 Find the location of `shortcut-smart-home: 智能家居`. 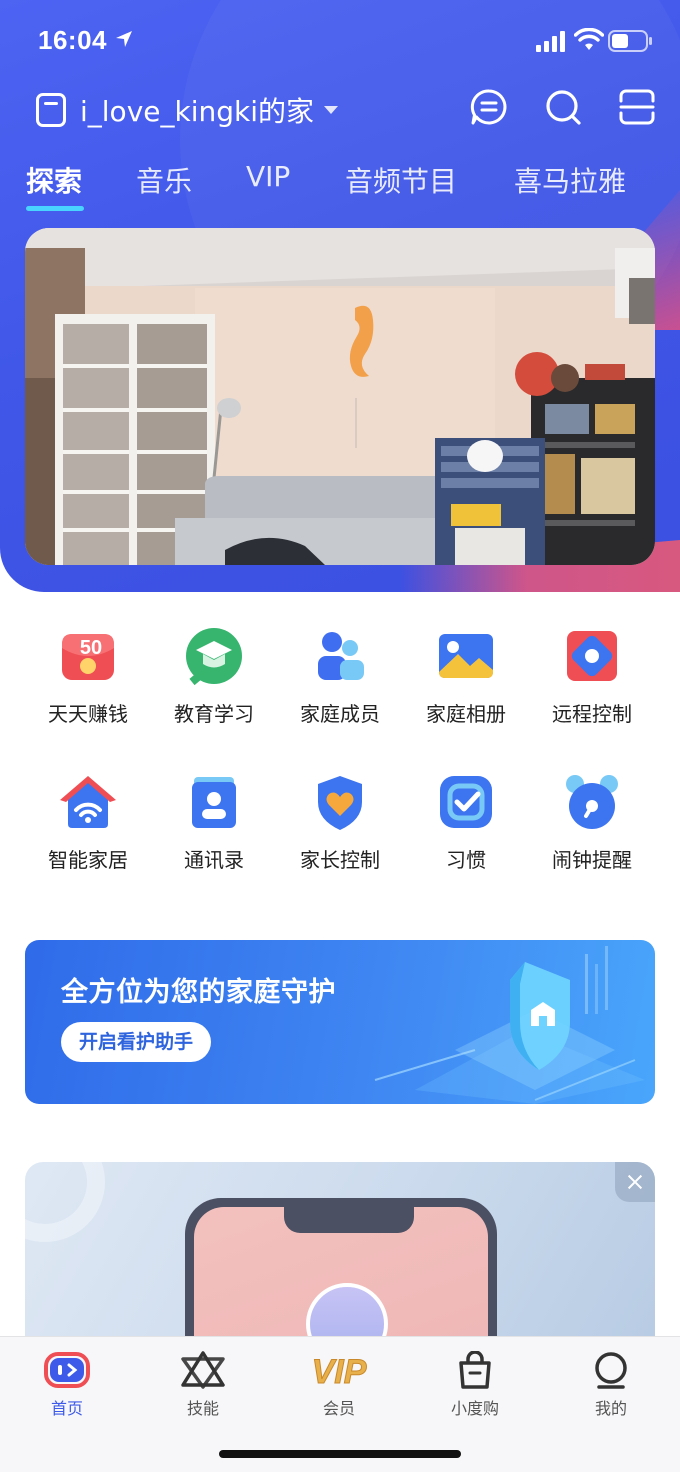

shortcut-smart-home: 智能家居 is located at coordinates (88, 821).